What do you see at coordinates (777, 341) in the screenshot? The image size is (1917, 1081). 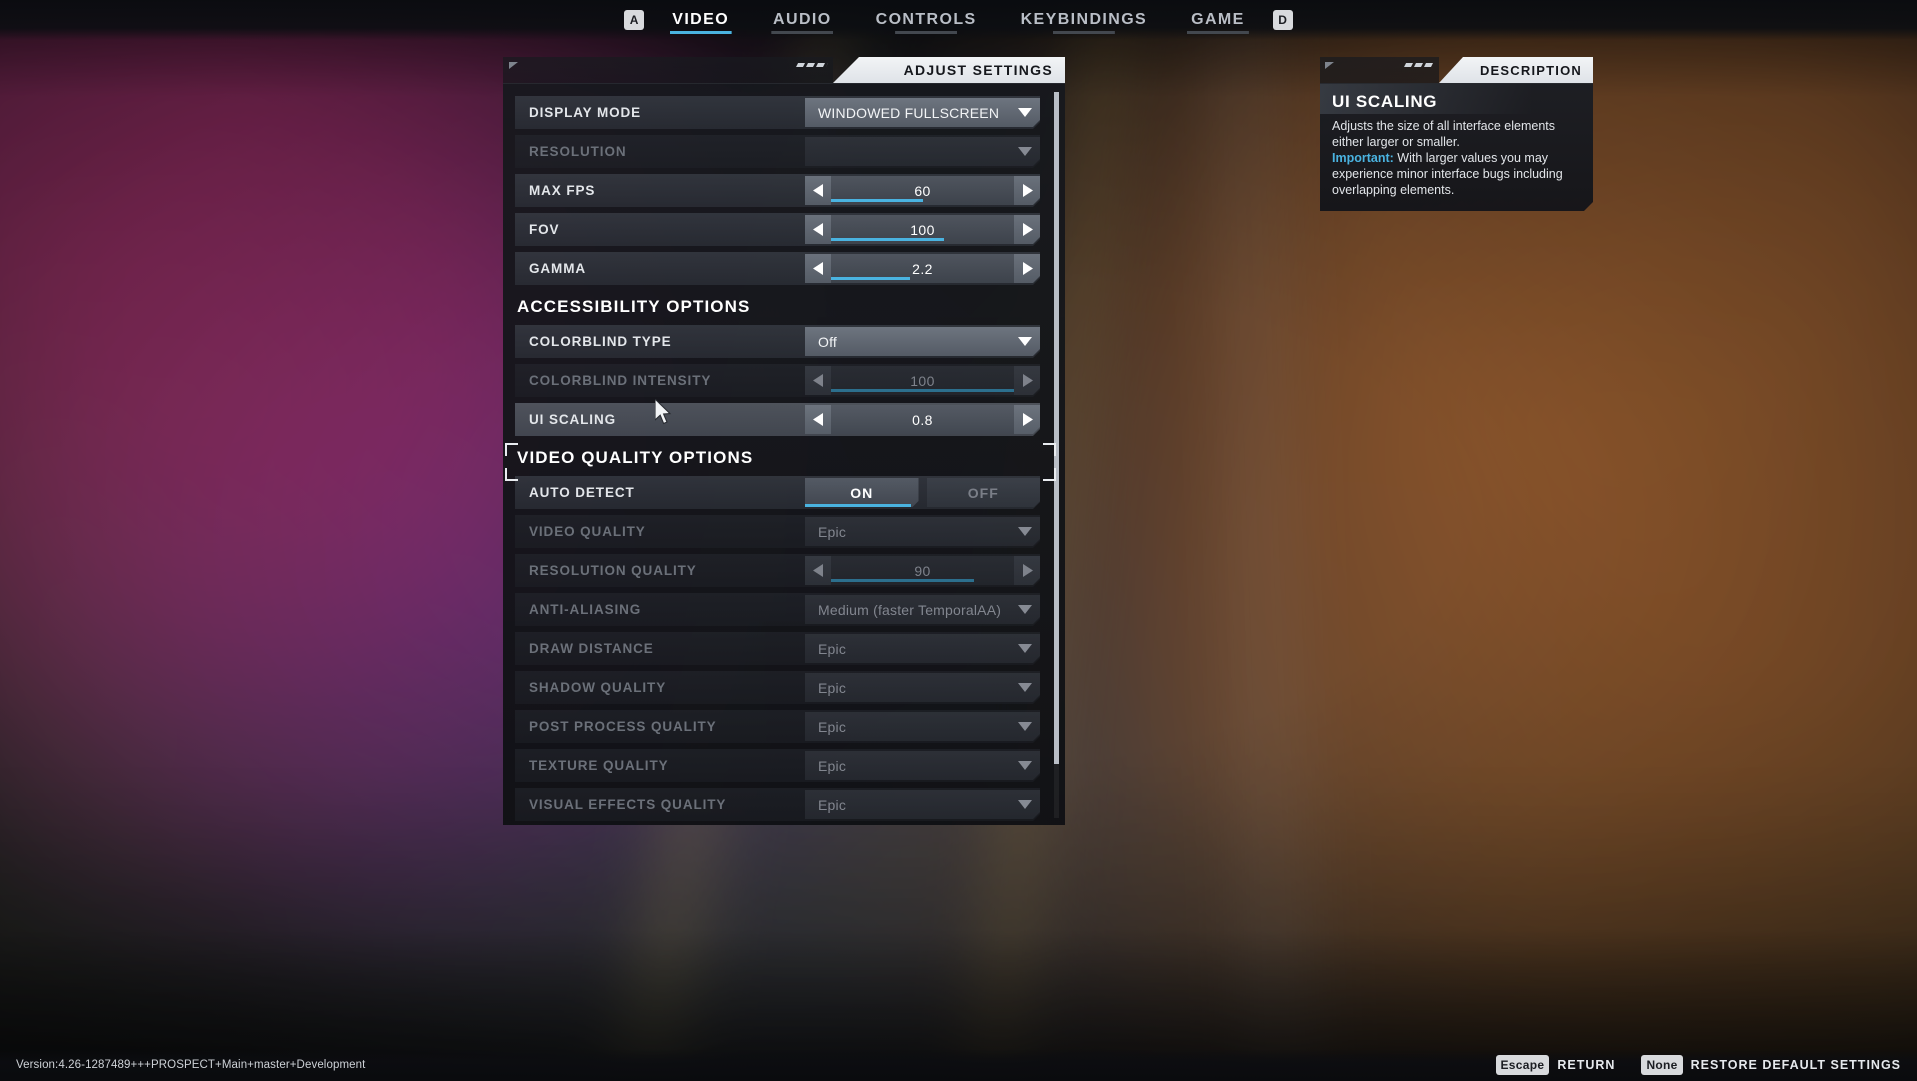 I see `setting-row-colorblind-type: COLORBLIND TYPE Off` at bounding box center [777, 341].